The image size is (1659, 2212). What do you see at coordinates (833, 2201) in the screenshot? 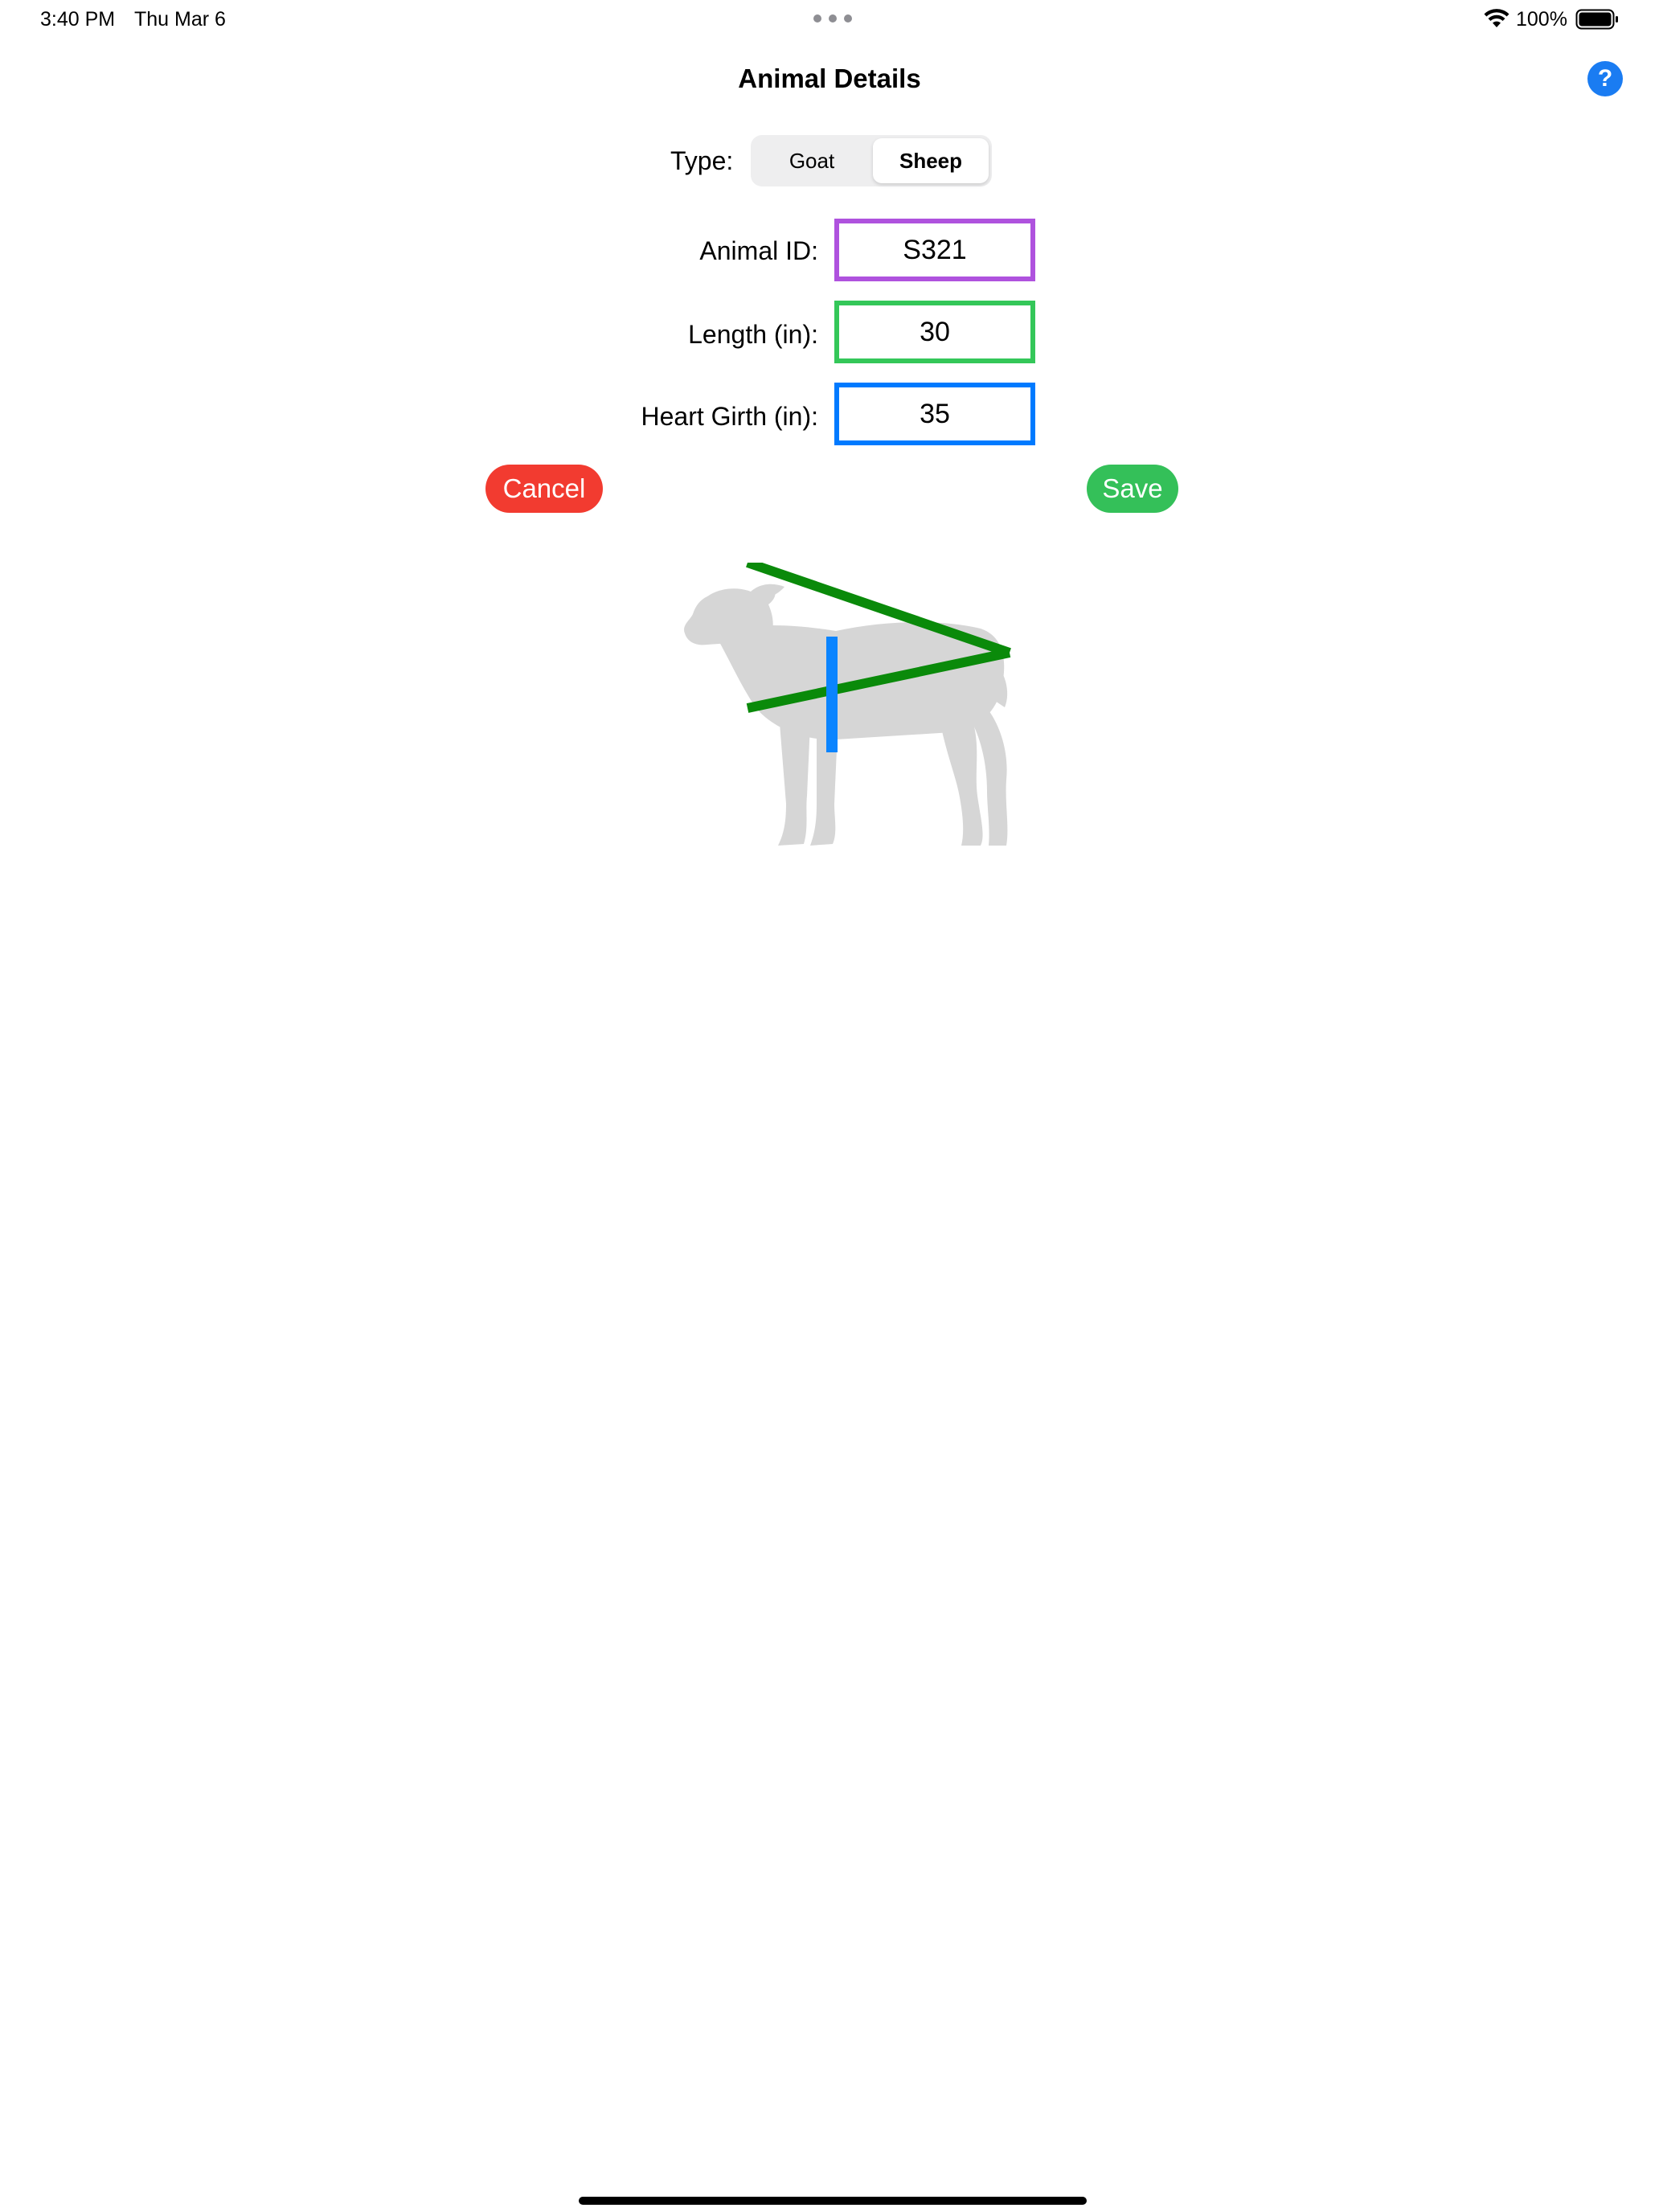
I see `home-indicator` at bounding box center [833, 2201].